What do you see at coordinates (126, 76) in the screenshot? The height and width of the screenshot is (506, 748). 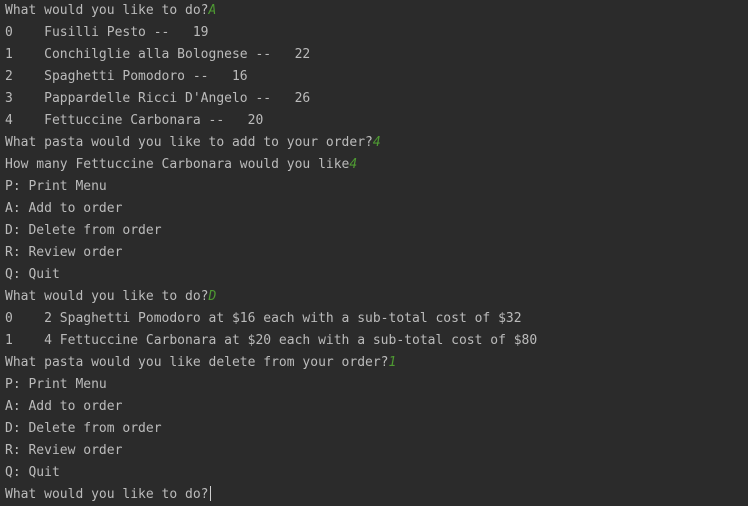 I see `output-text: 2 Spaghetti Pomodoro -- 16` at bounding box center [126, 76].